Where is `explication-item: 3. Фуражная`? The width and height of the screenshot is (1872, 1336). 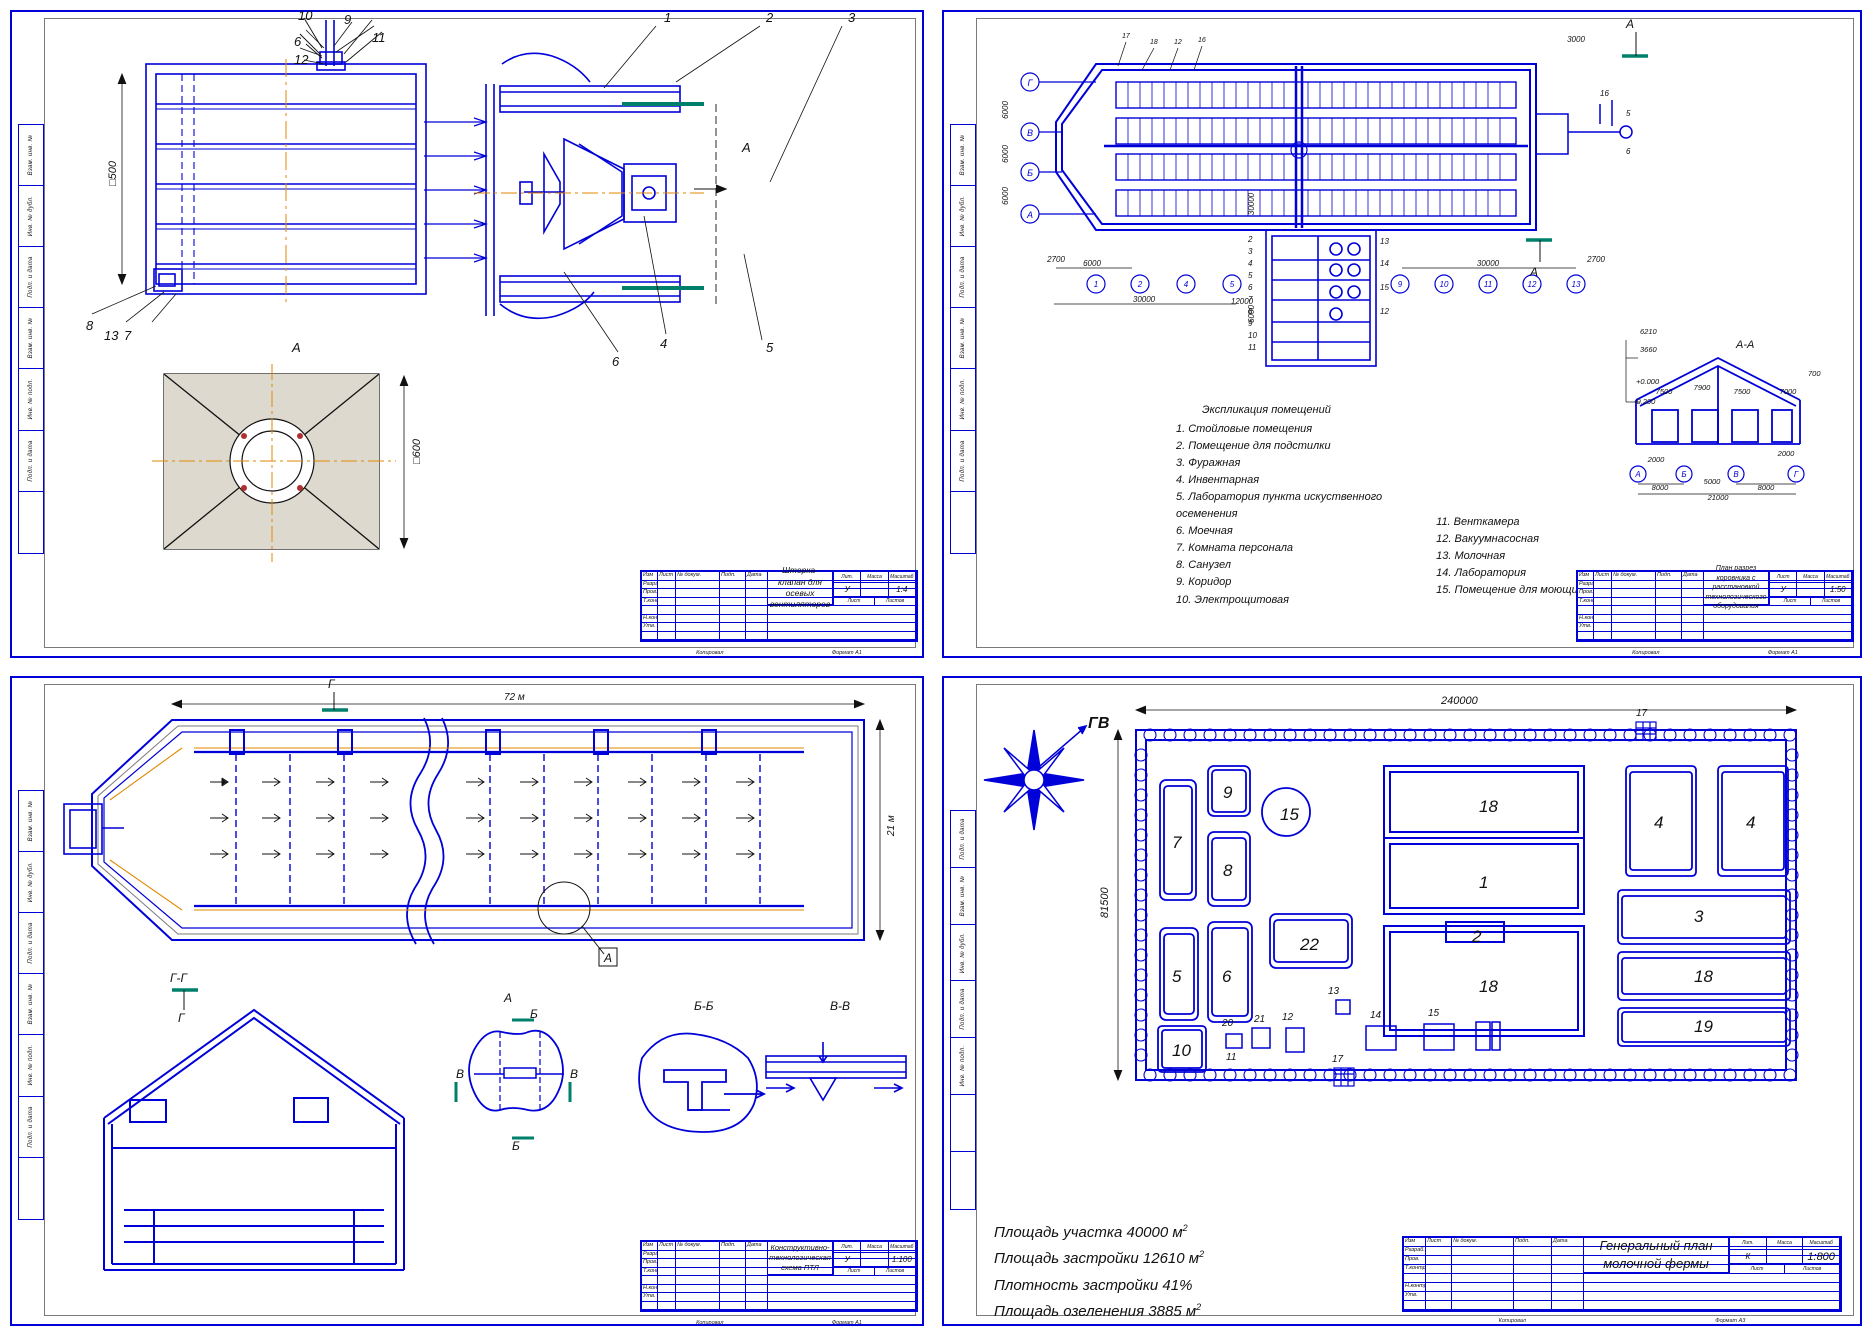 explication-item: 3. Фуражная is located at coordinates (1208, 463).